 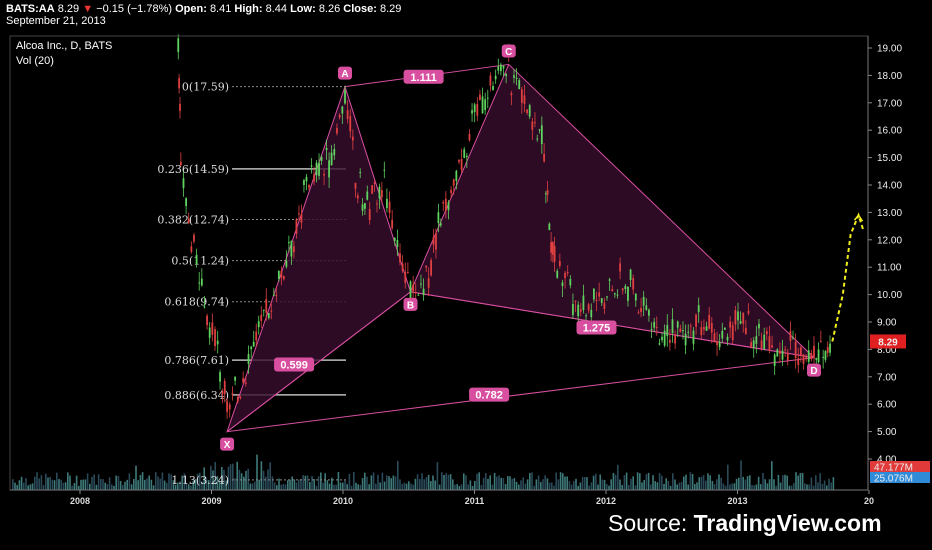 What do you see at coordinates (294, 365) in the screenshot?
I see `ratio-label: 0.599` at bounding box center [294, 365].